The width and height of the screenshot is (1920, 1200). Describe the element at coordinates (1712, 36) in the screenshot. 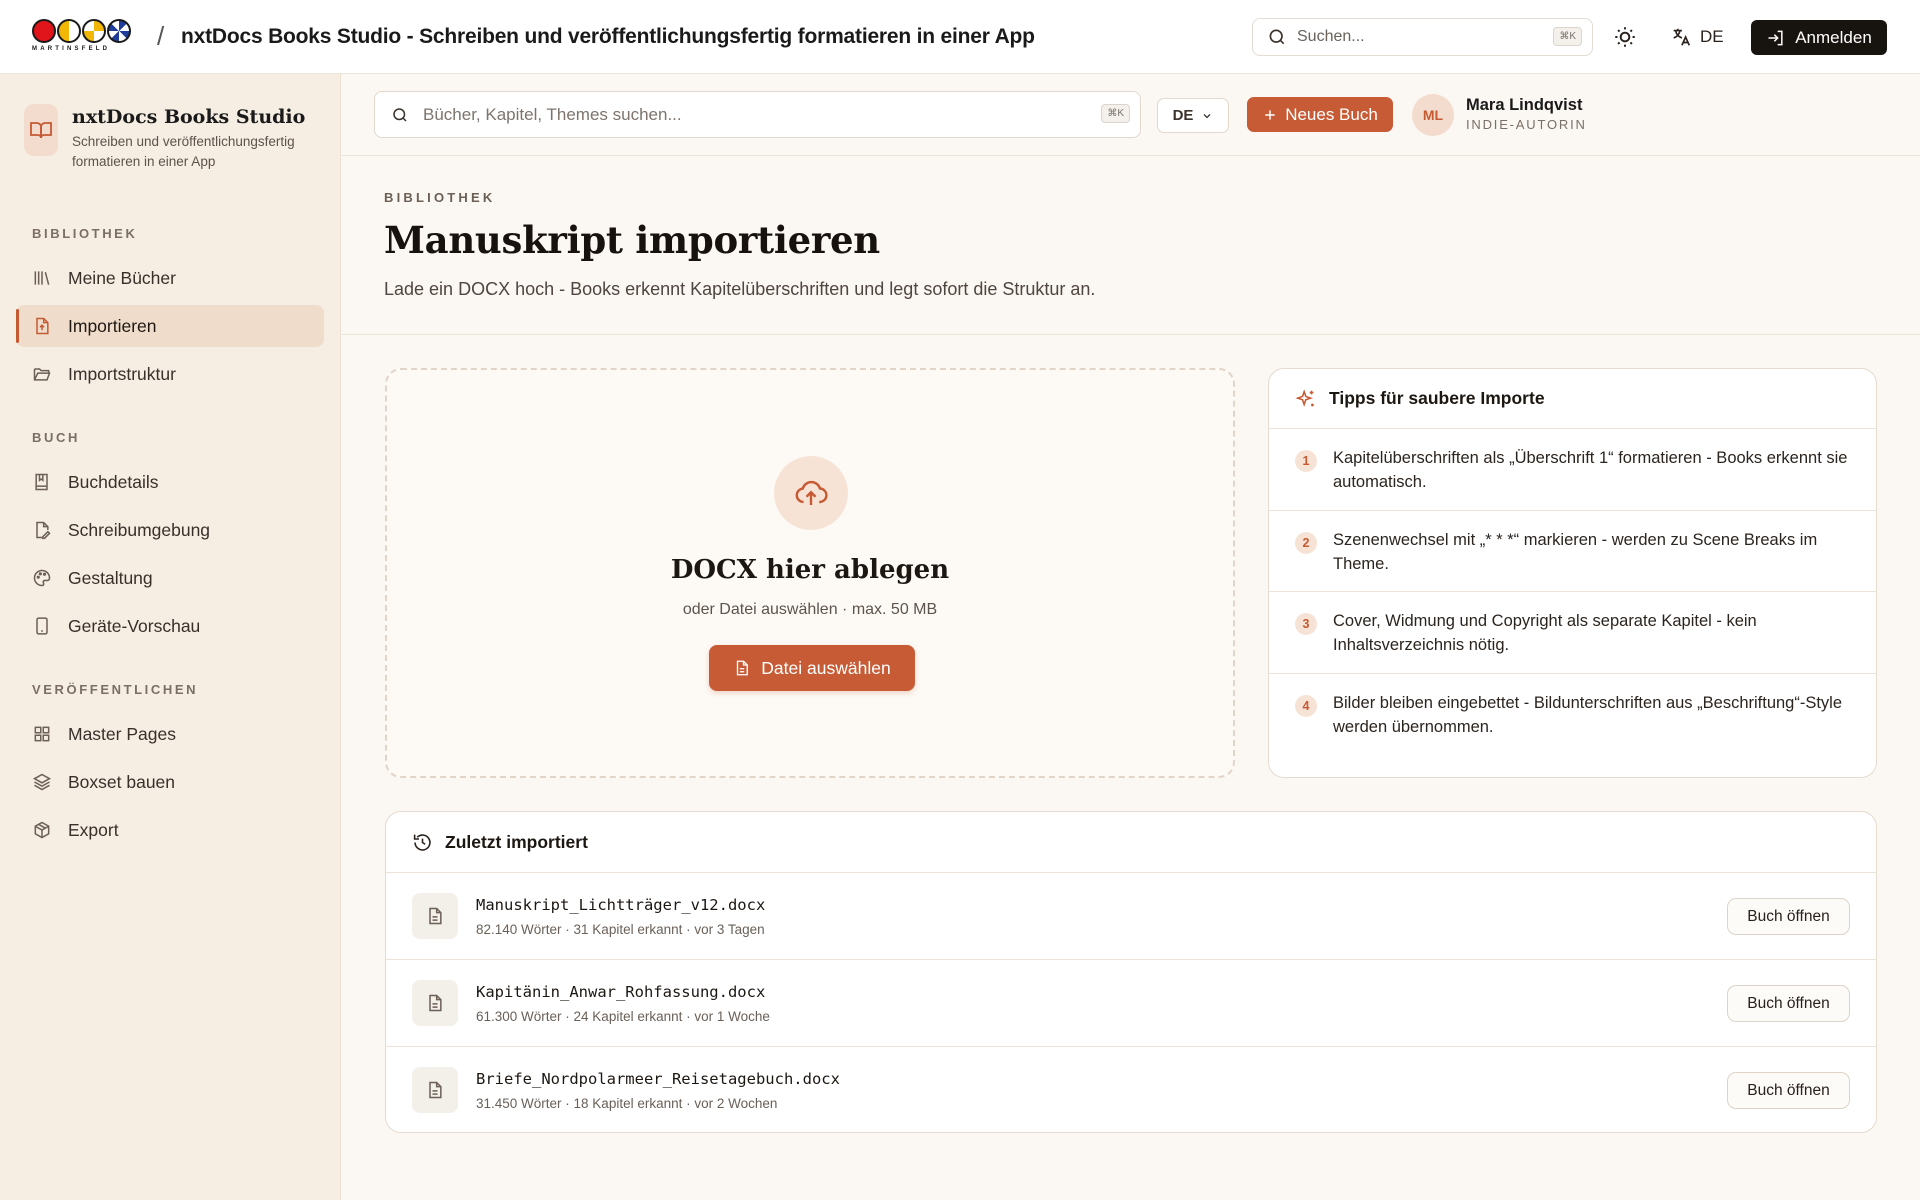

I see `language-label: DE` at that location.